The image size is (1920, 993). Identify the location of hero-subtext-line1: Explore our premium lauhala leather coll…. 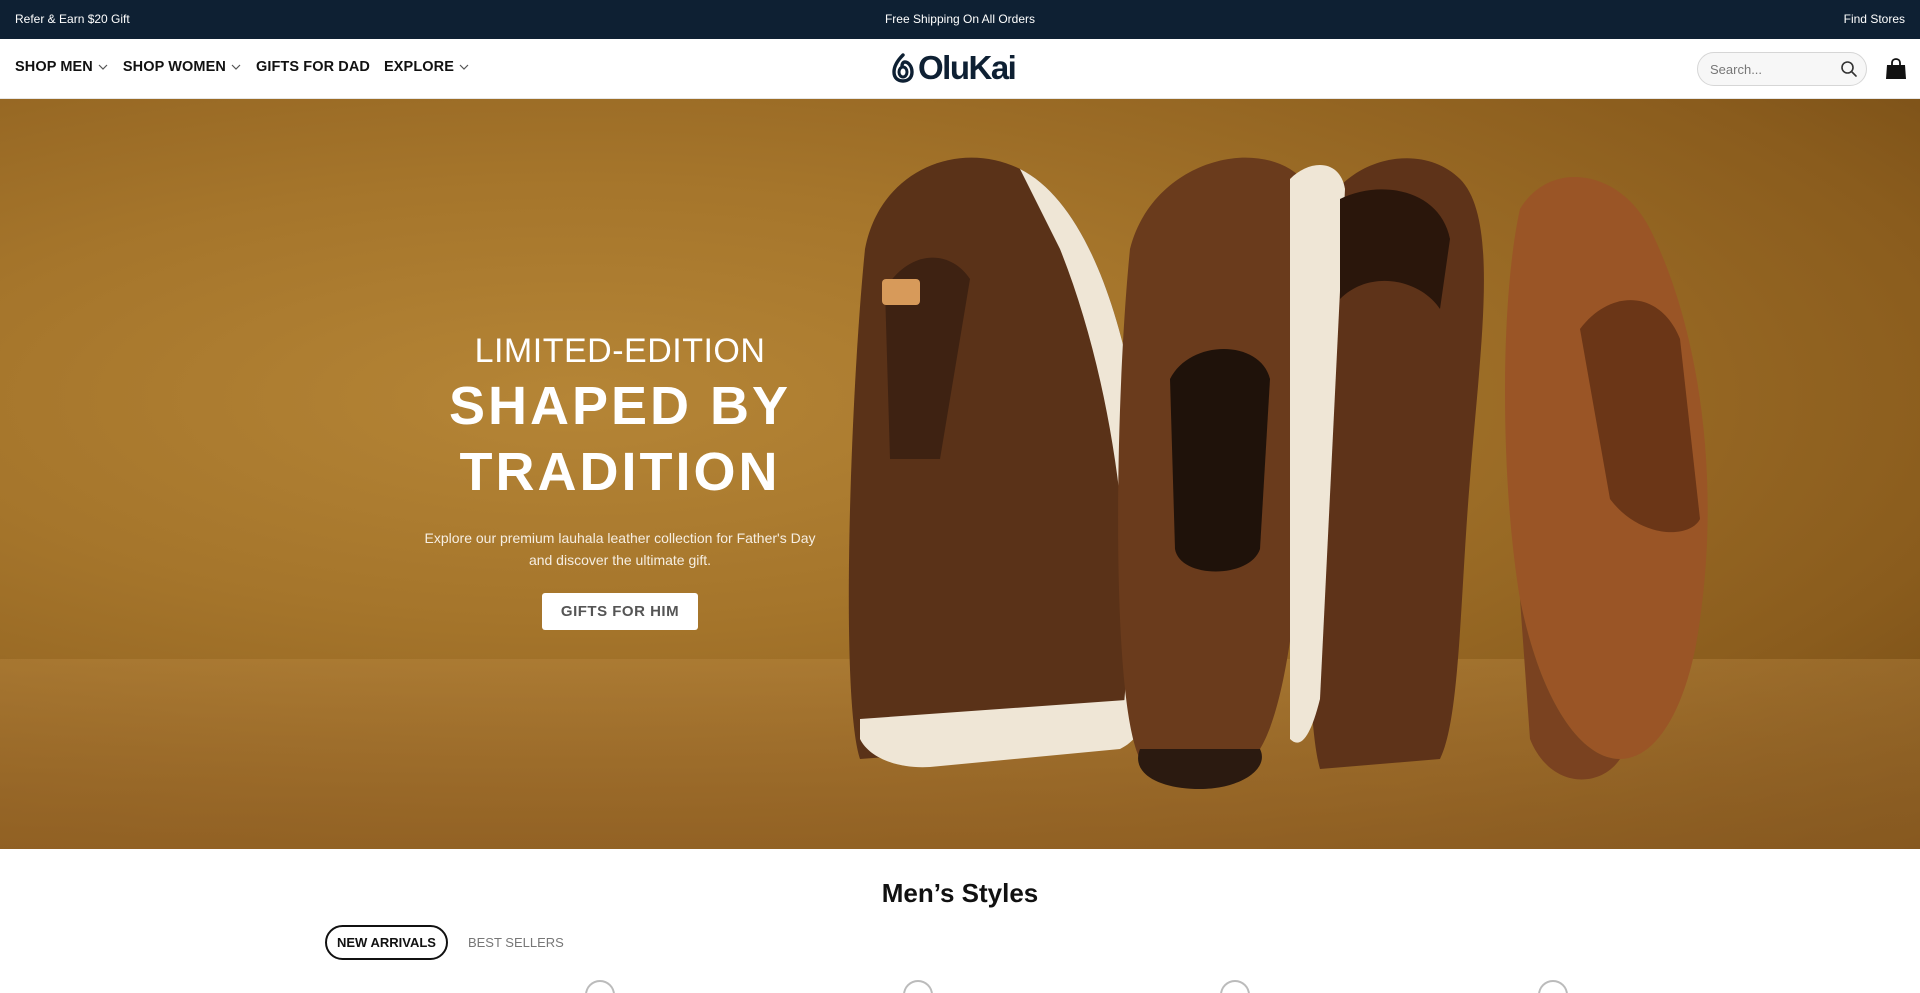
(620, 538).